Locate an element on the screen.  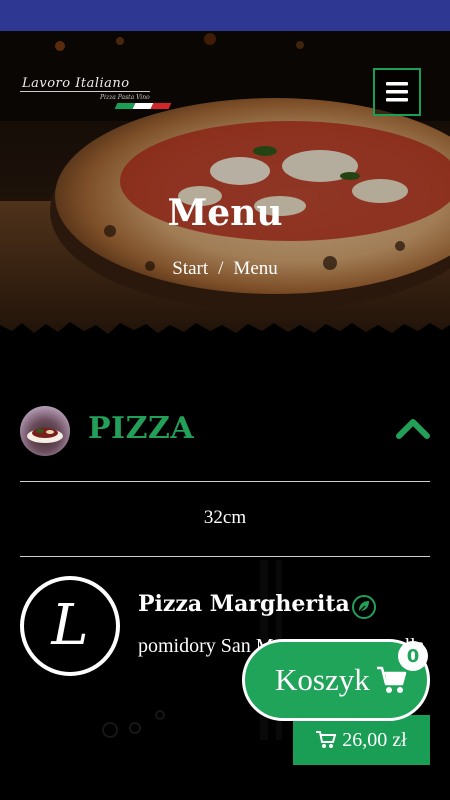
logo-name: Lavoro Italiano is located at coordinates (76, 83).